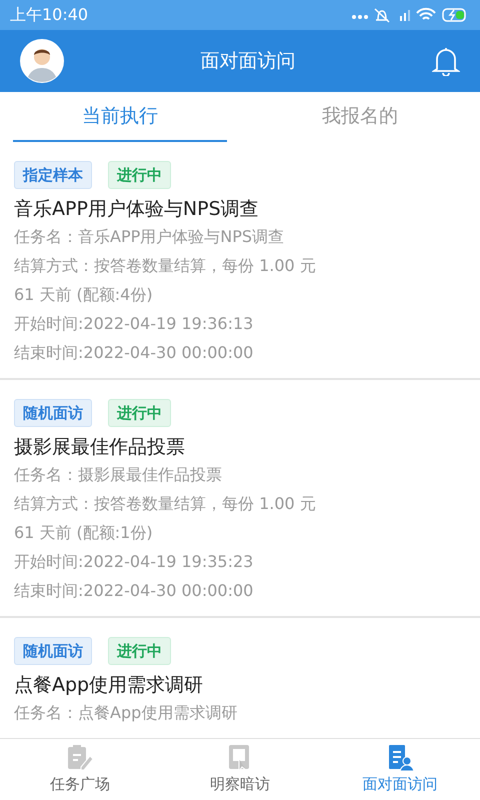 This screenshot has width=480, height=800. Describe the element at coordinates (134, 562) in the screenshot. I see `task-detail: 开始时间:2022-04-19 19:35:23` at that location.